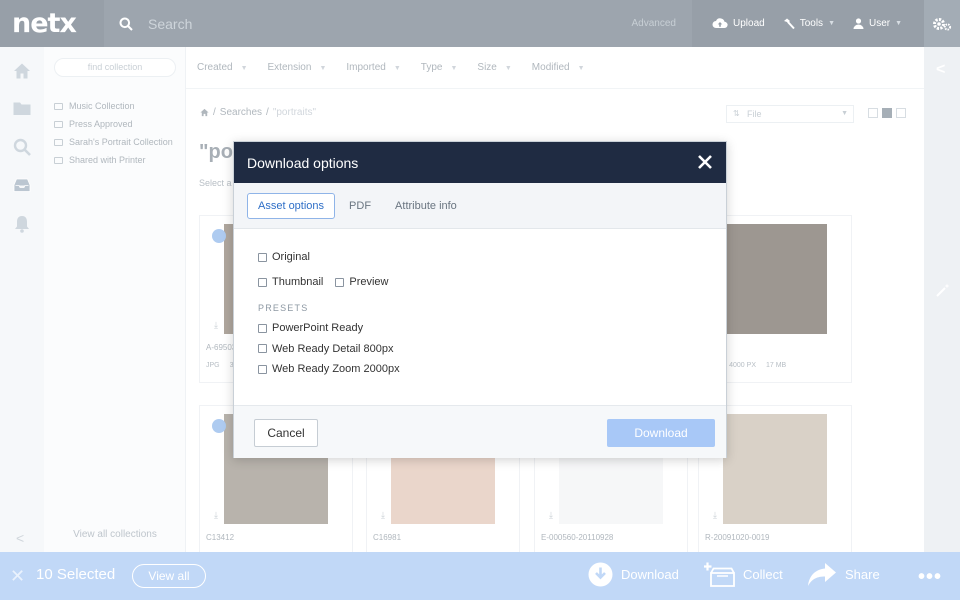 The width and height of the screenshot is (960, 600). I want to click on option-thumbnail: Thumbnail, so click(290, 282).